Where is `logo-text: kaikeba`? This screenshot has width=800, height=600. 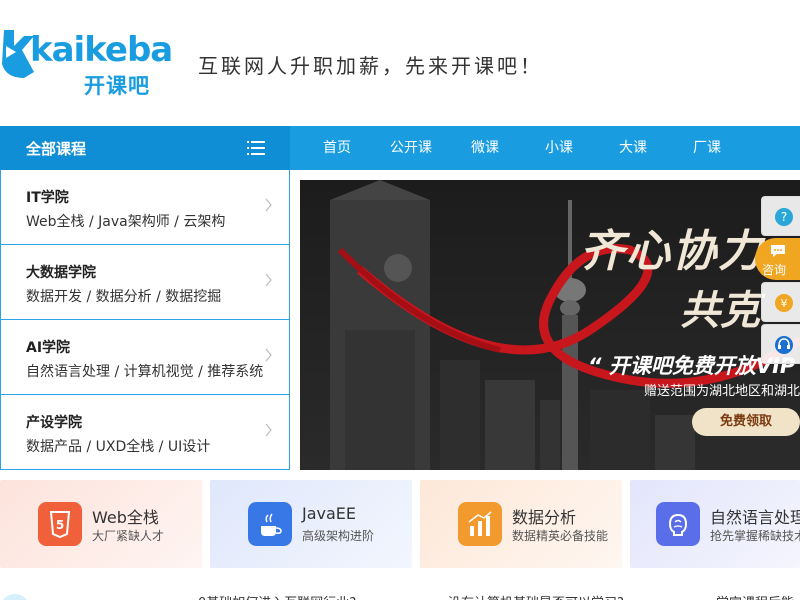 logo-text: kaikeba is located at coordinates (101, 50).